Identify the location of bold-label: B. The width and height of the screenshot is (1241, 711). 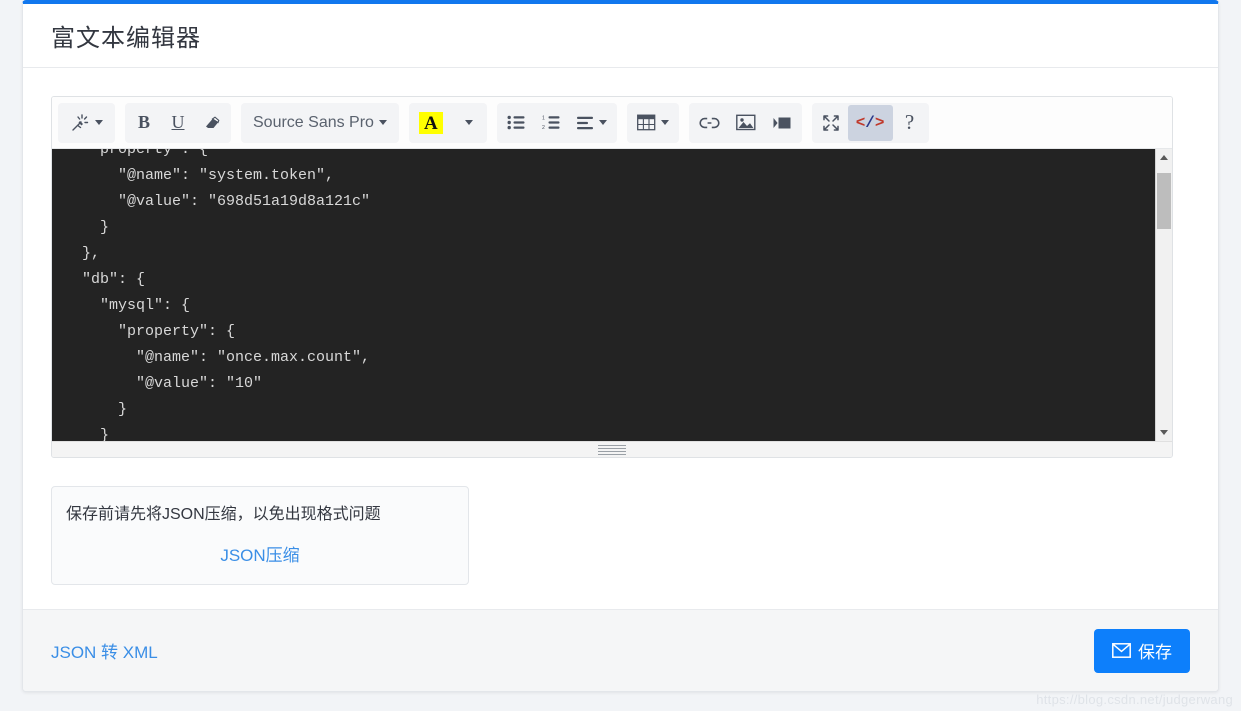
(143, 122).